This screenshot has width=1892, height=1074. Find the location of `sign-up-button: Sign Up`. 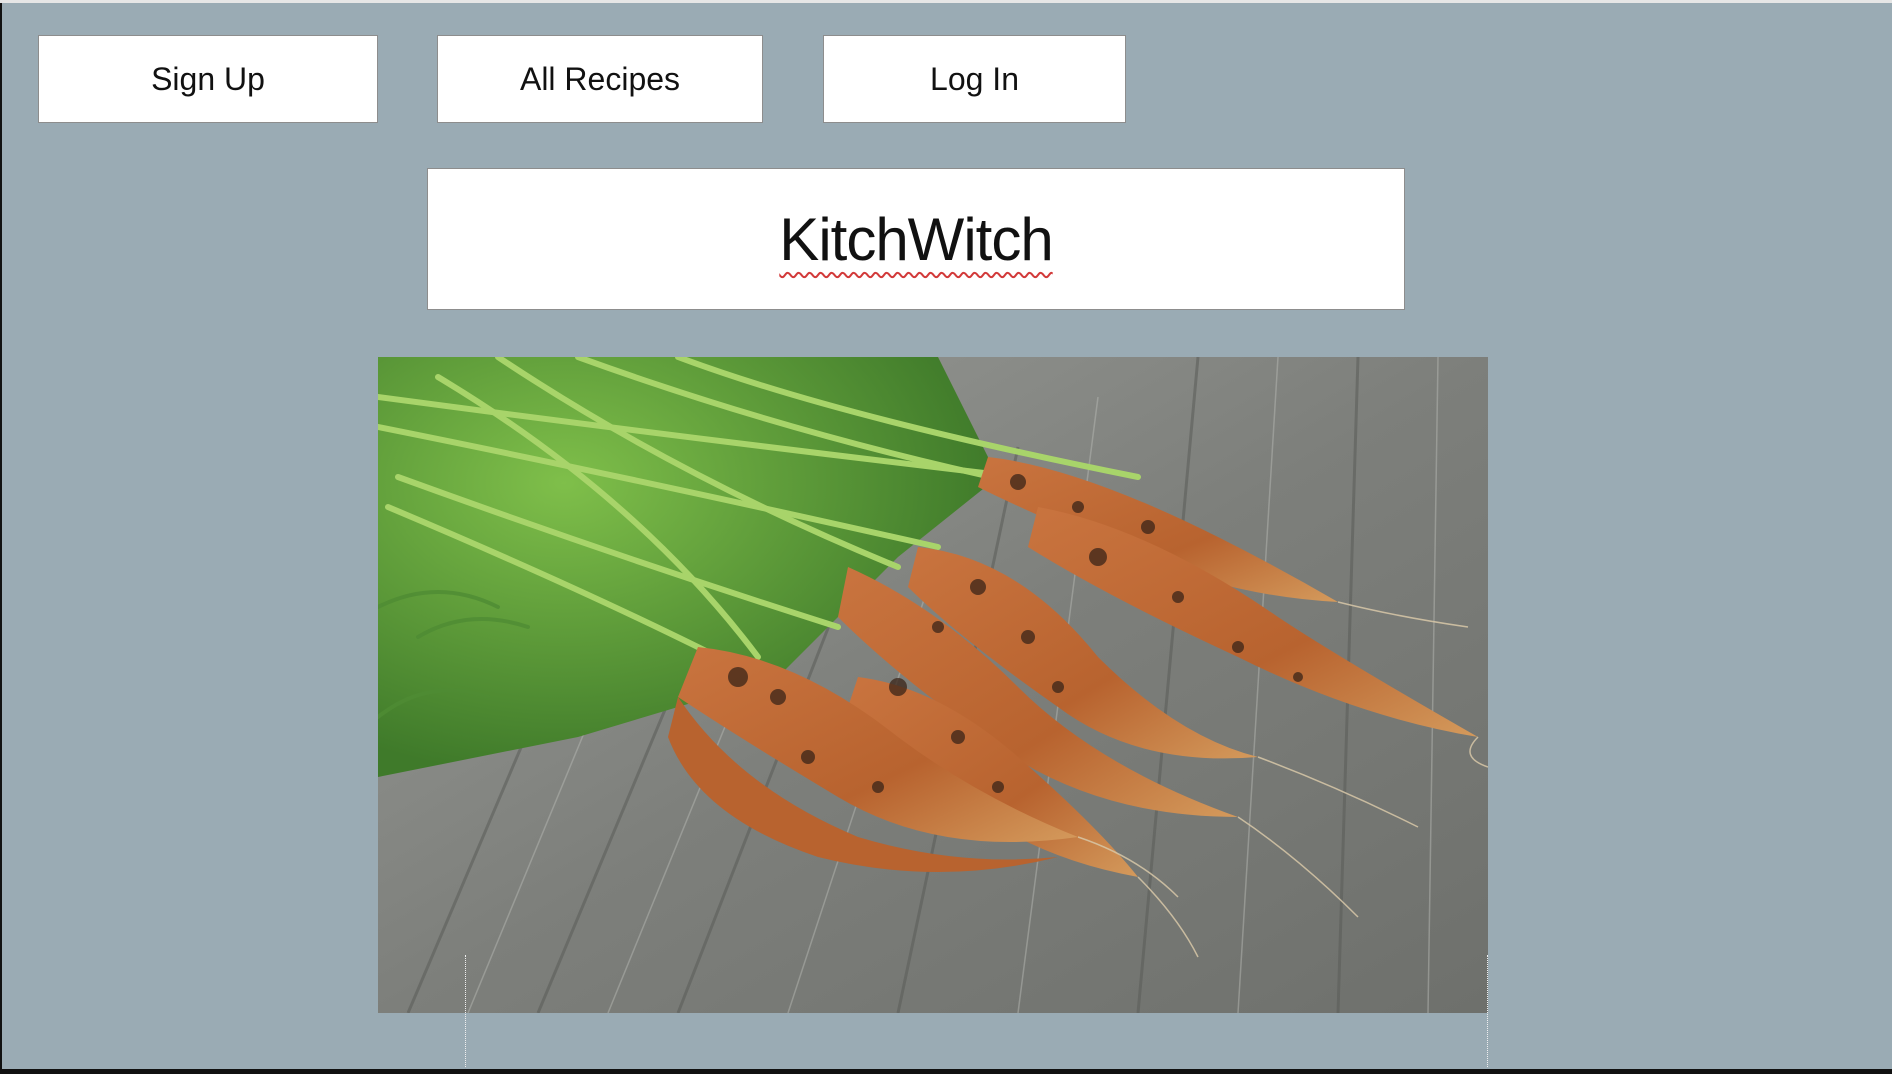

sign-up-button: Sign Up is located at coordinates (208, 79).